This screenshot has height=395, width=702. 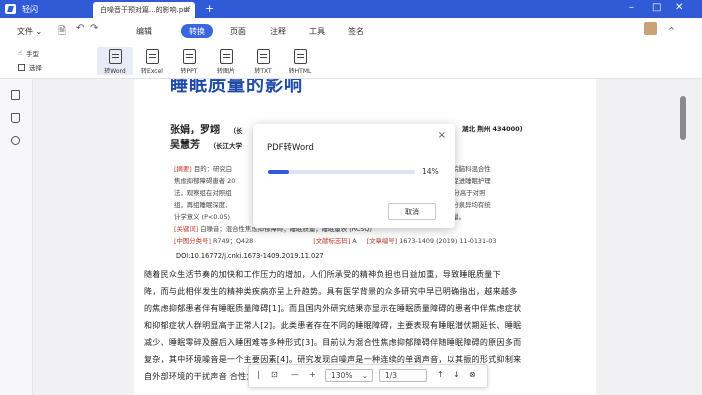 I want to click on select-tool: 选择, so click(x=30, y=67).